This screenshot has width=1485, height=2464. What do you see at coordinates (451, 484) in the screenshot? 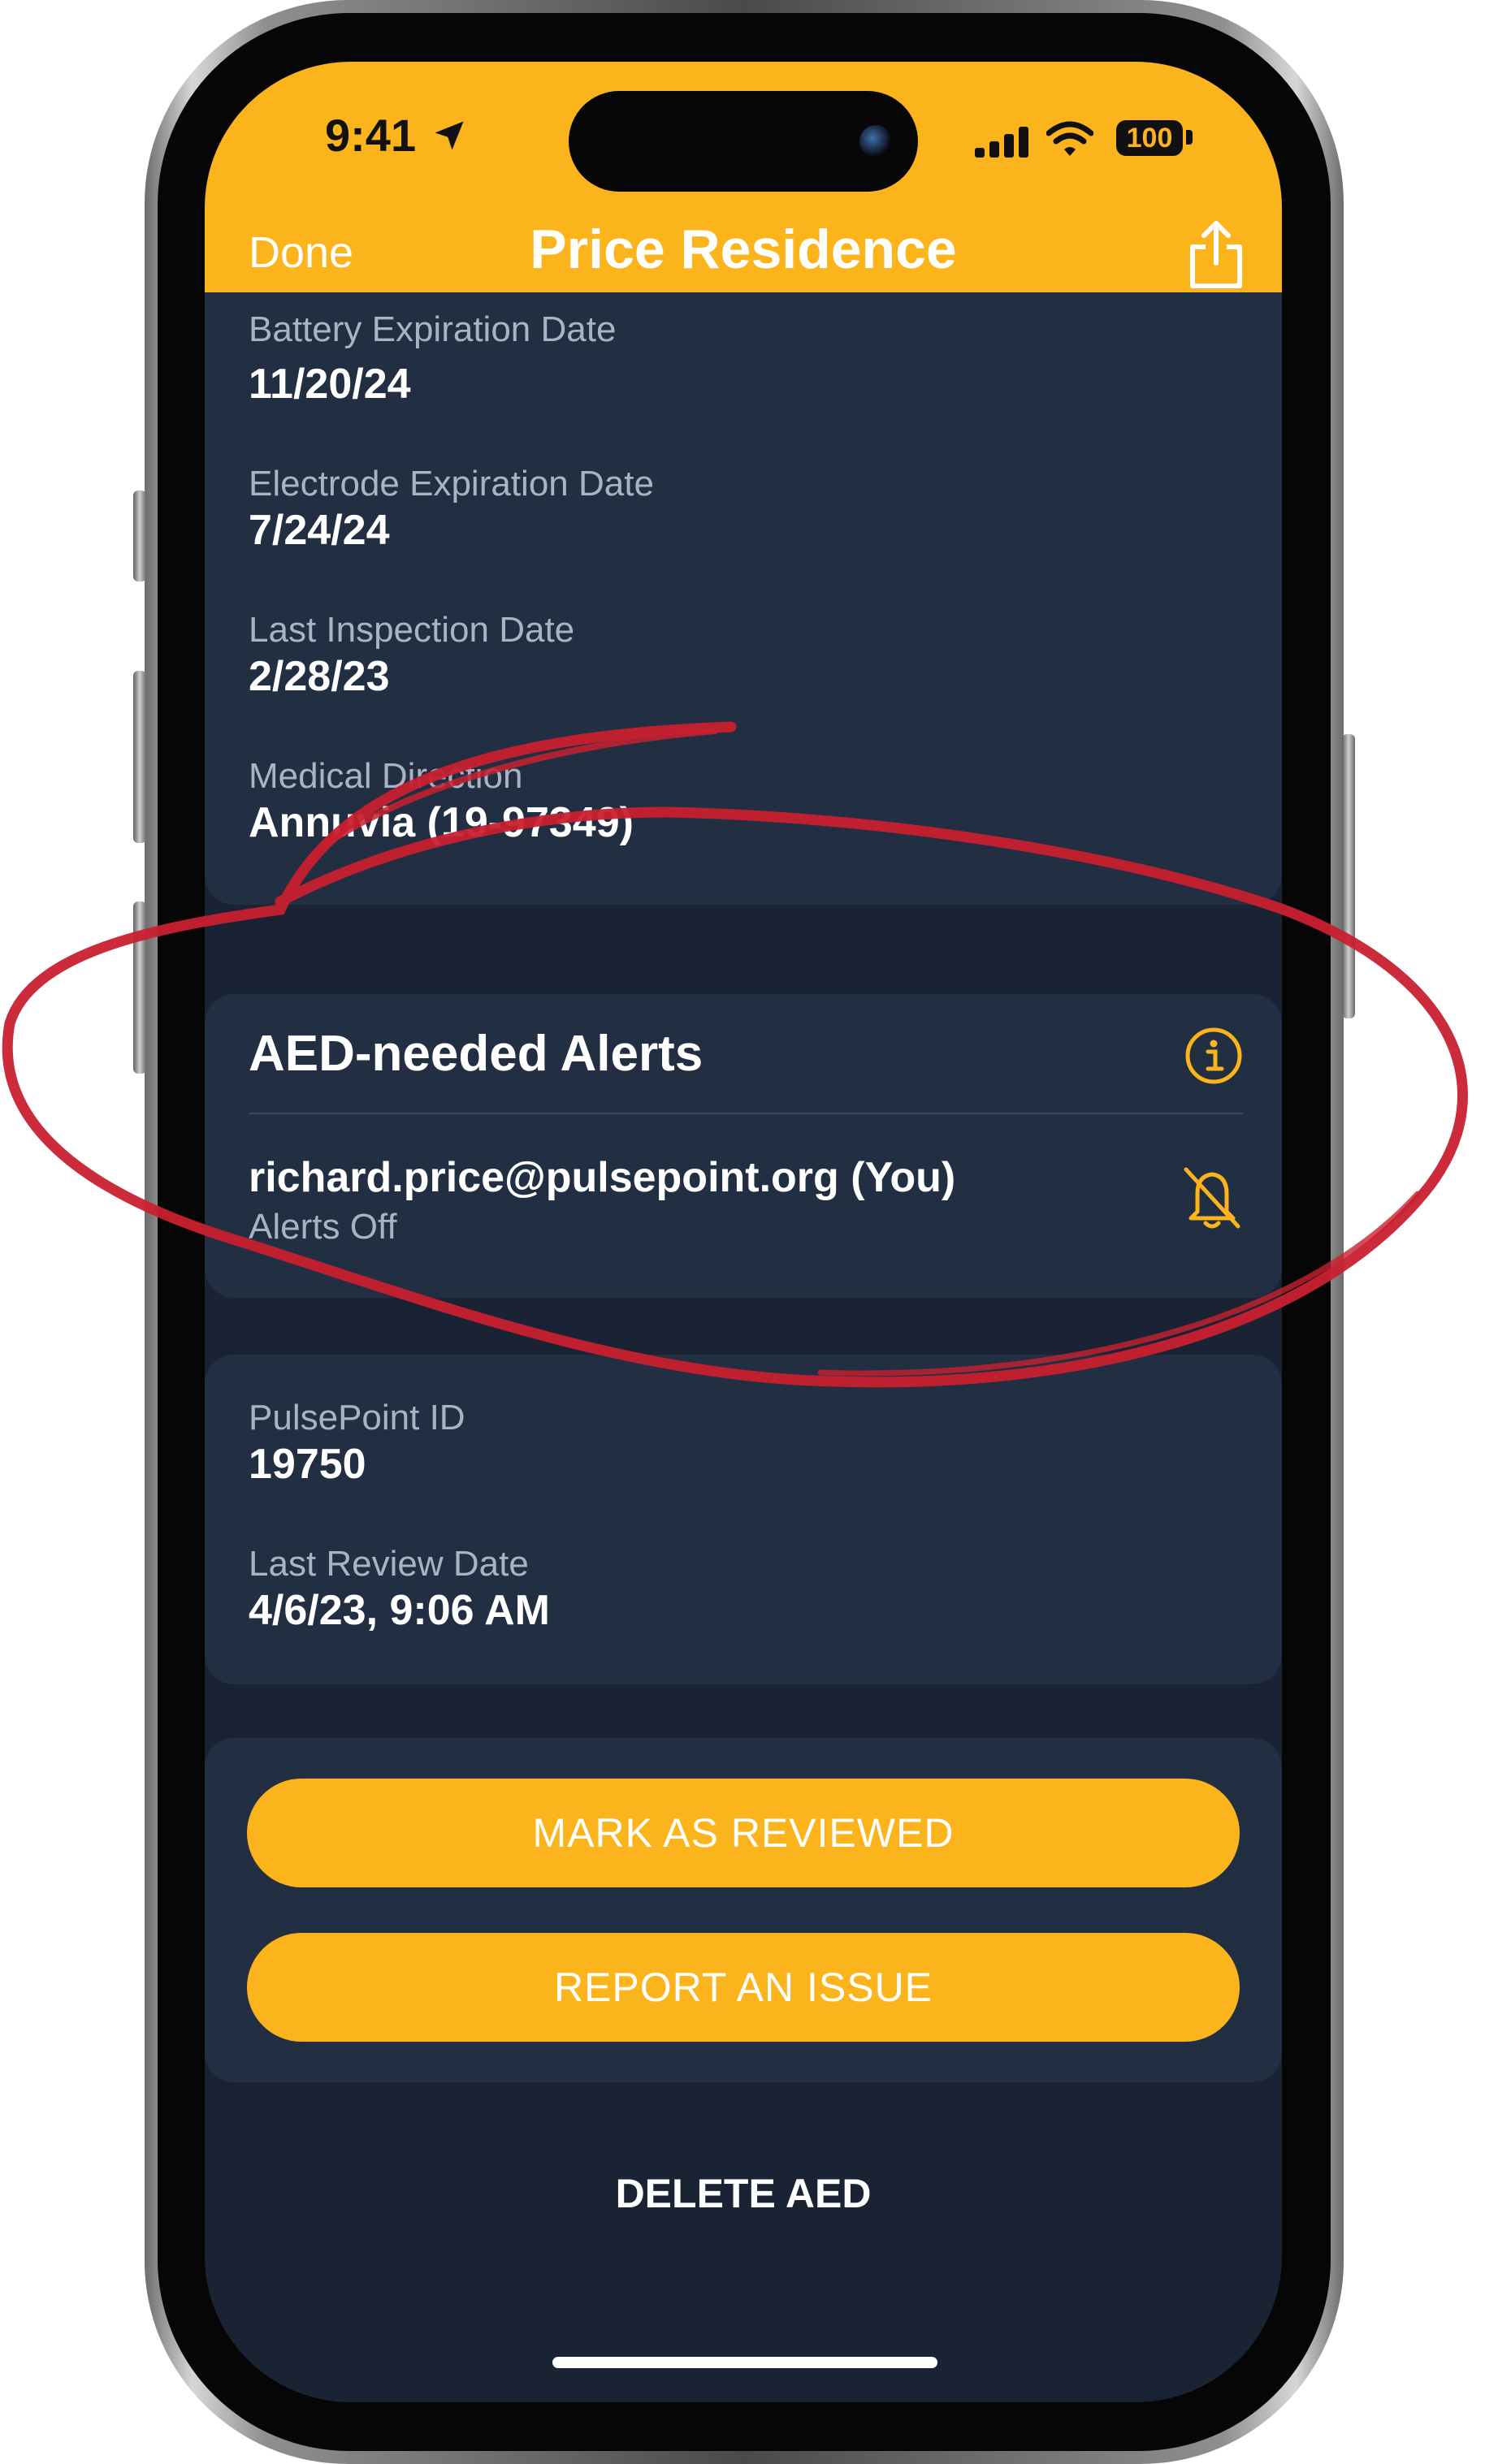
I see `electrode-expiration-label: Electrode Expiration Date` at bounding box center [451, 484].